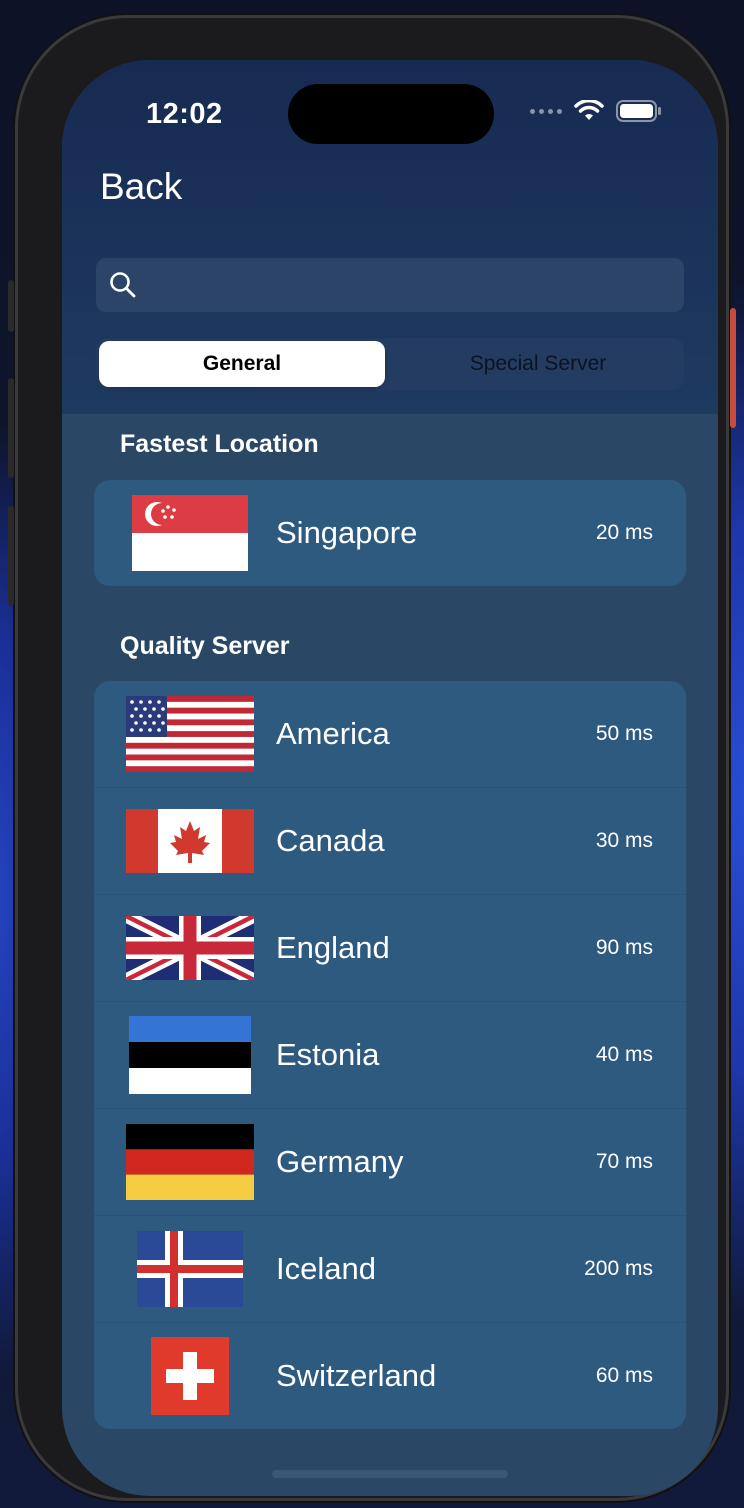 This screenshot has width=744, height=1508. Describe the element at coordinates (333, 733) in the screenshot. I see `country-name: America` at that location.